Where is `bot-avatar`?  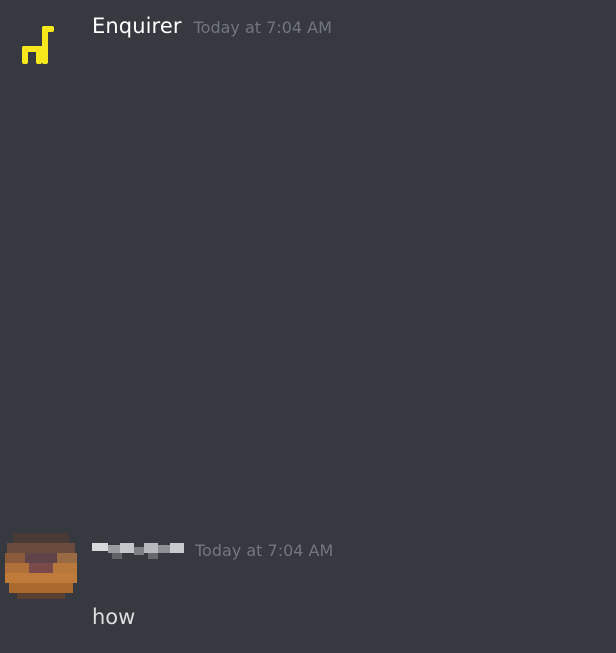
bot-avatar is located at coordinates (42, 44).